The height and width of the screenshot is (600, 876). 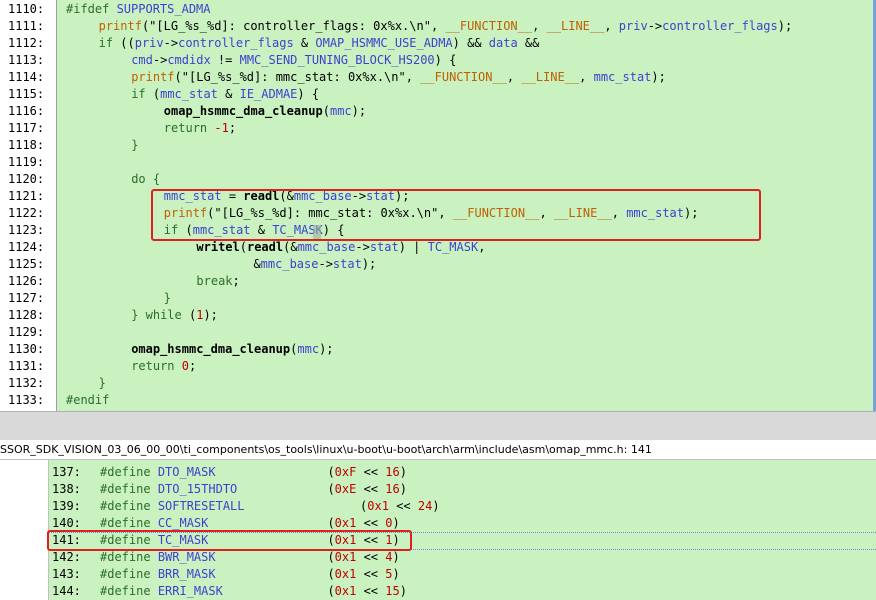 I want to click on code-token: 0xE, so click(x=345, y=489).